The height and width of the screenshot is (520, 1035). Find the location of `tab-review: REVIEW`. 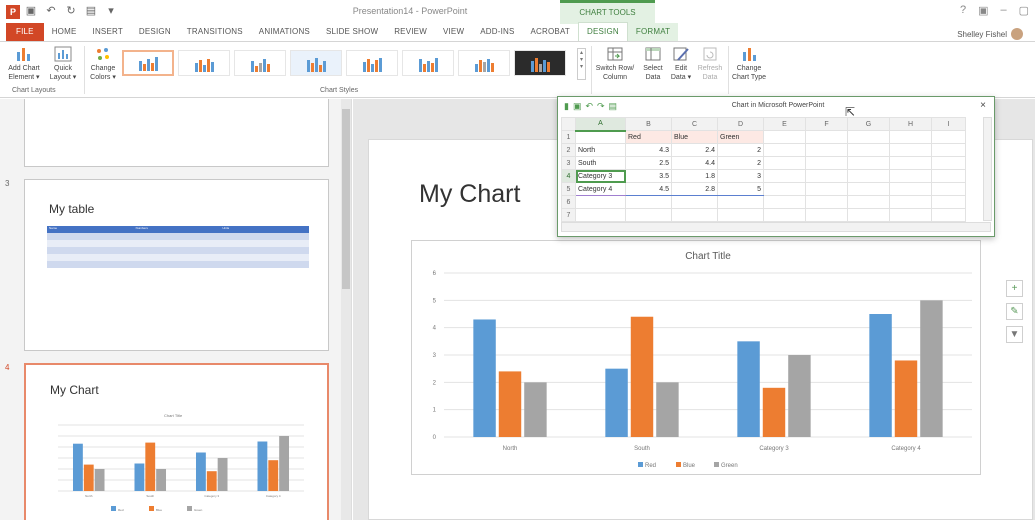

tab-review: REVIEW is located at coordinates (410, 32).